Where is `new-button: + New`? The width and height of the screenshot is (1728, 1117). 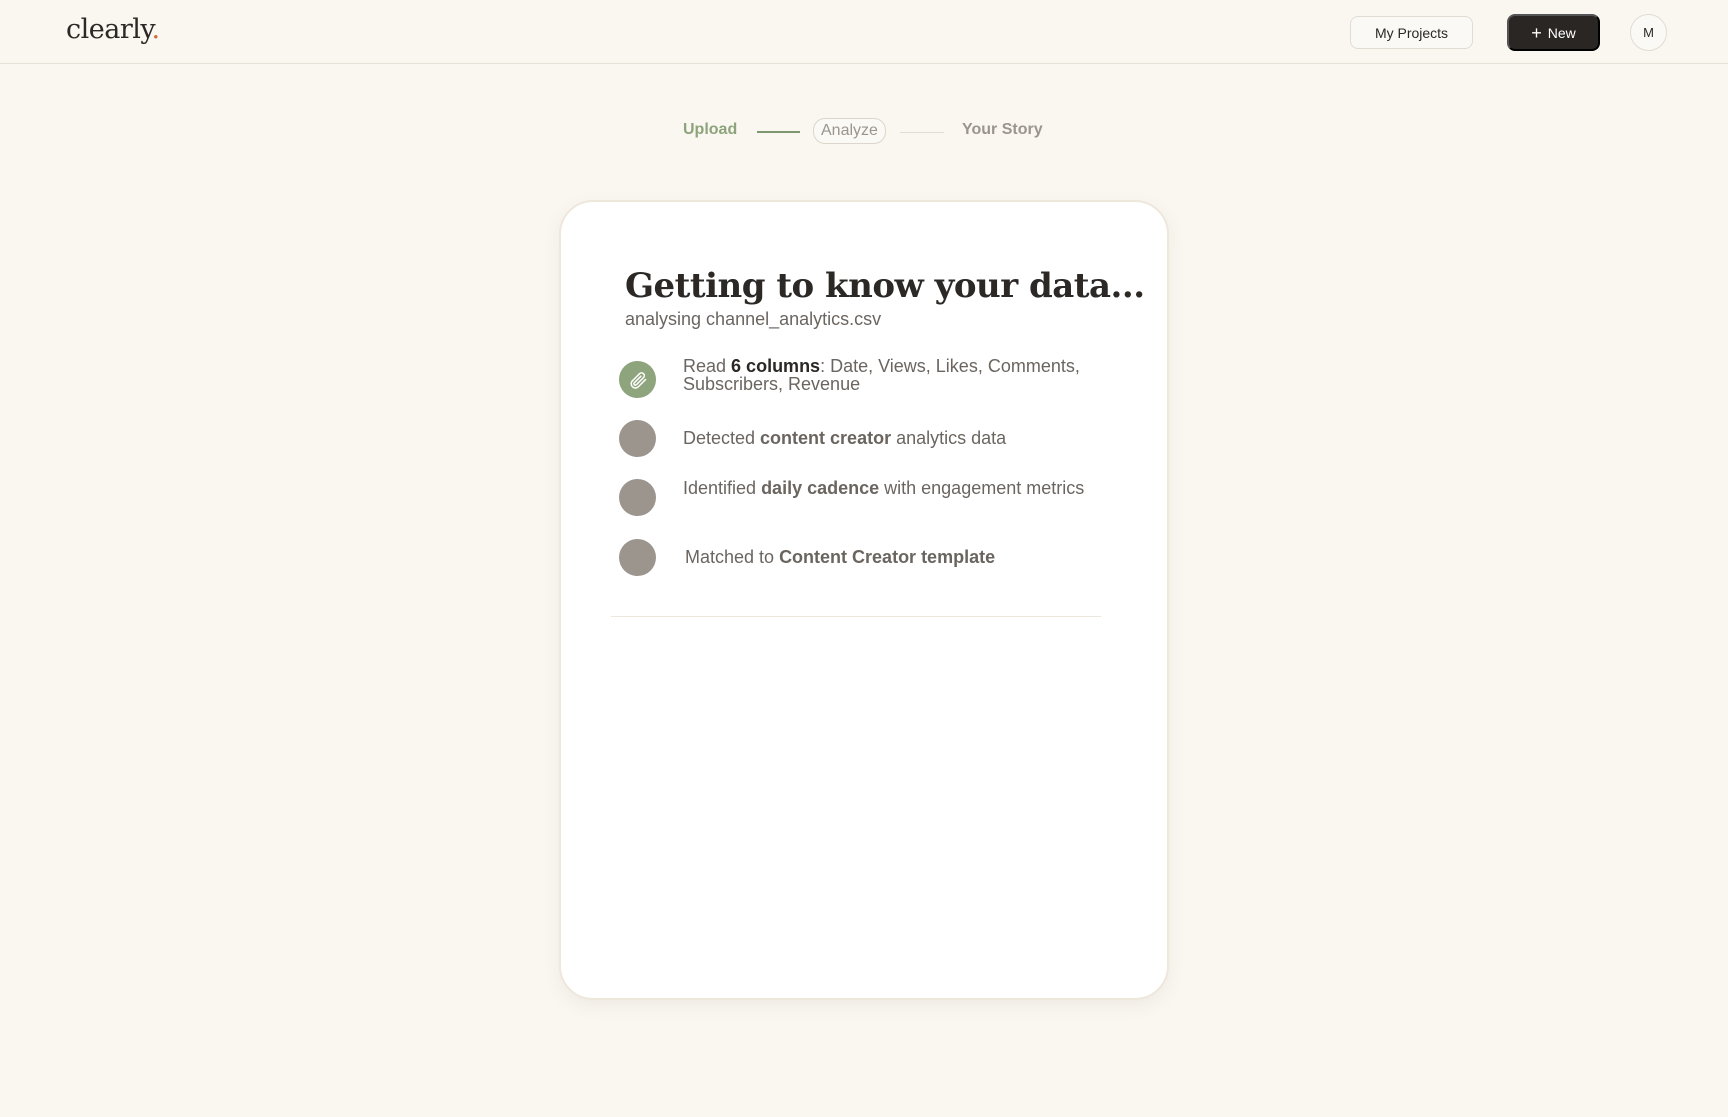 new-button: + New is located at coordinates (1553, 32).